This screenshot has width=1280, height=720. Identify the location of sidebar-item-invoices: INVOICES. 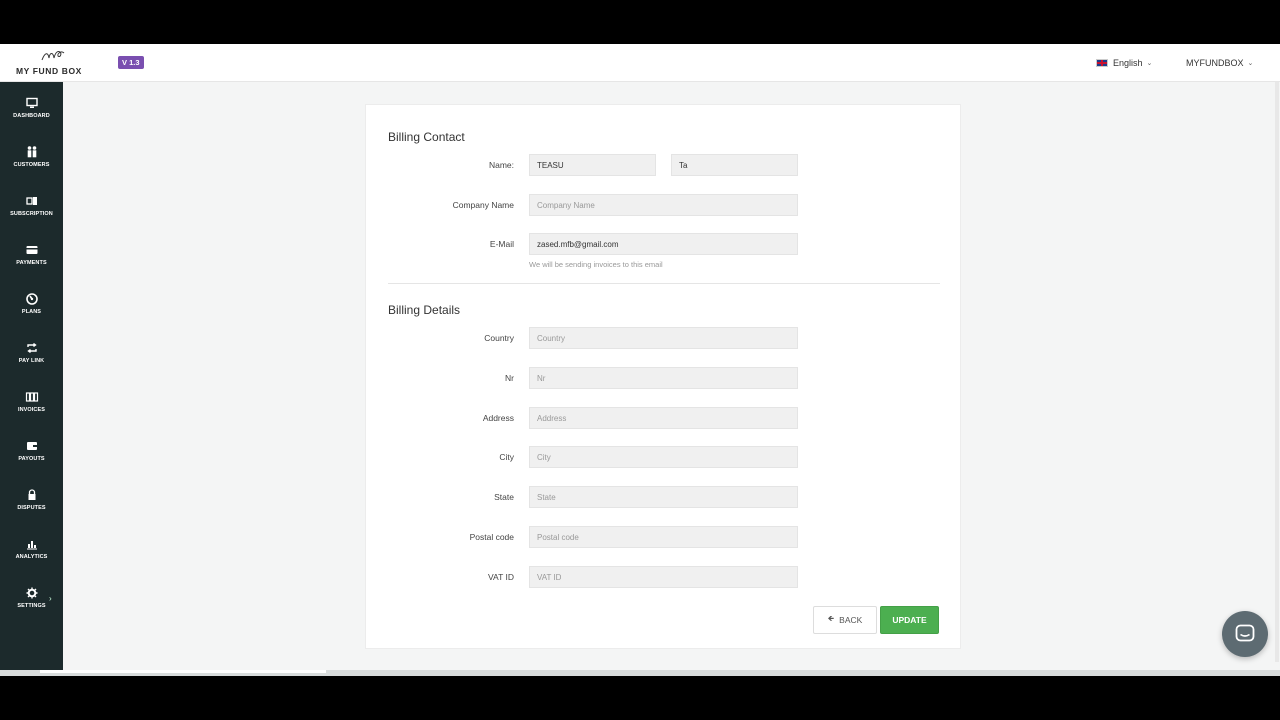
(31, 412).